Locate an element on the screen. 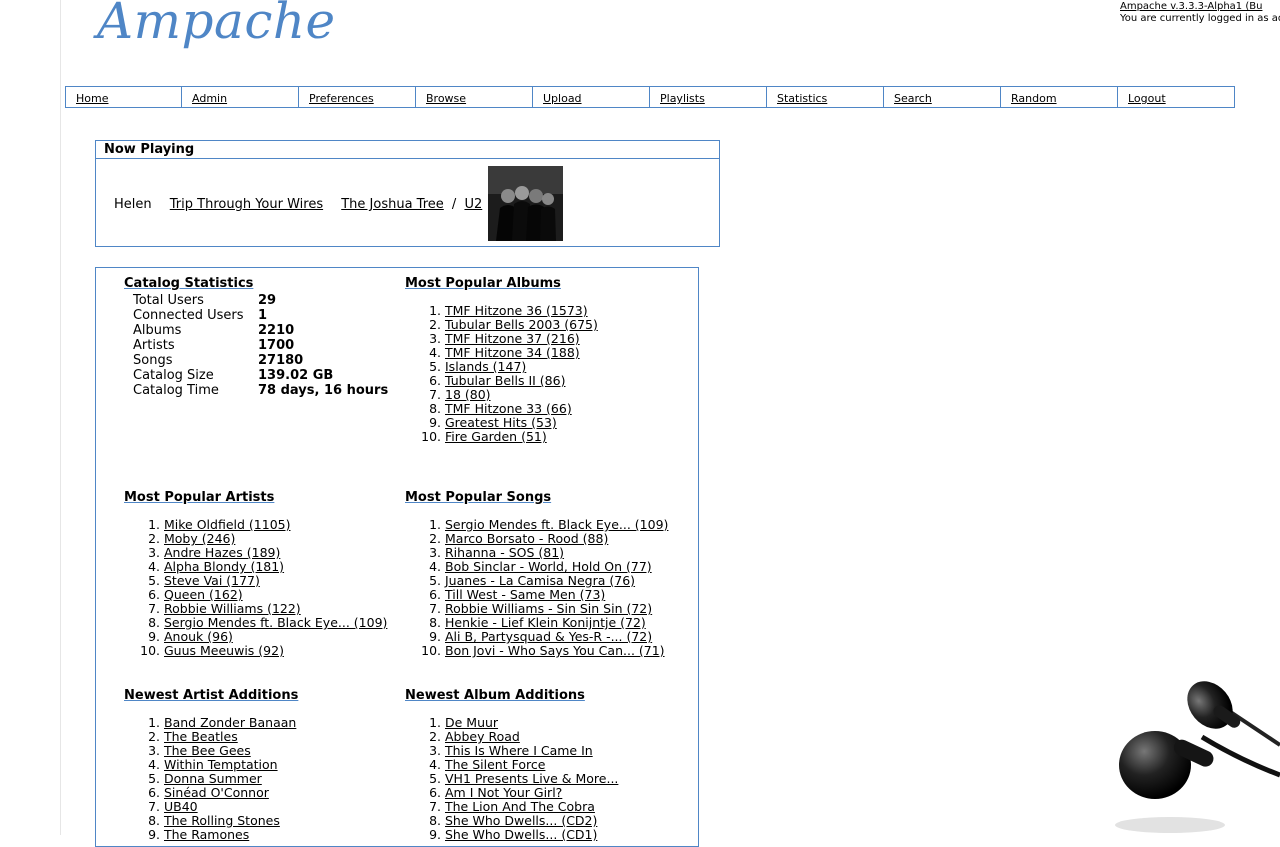 The height and width of the screenshot is (847, 1280). list-item: Anouk (96) is located at coordinates (275, 637).